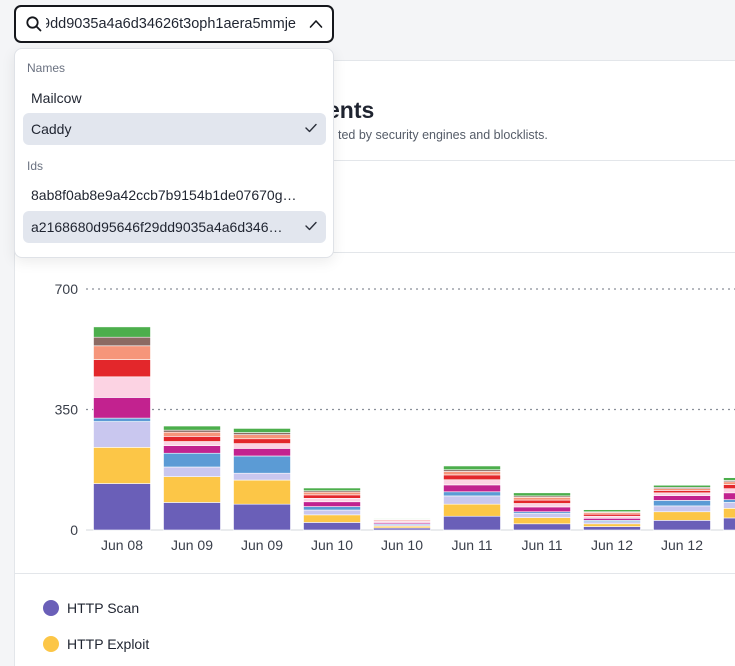 This screenshot has width=735, height=666. What do you see at coordinates (316, 24) in the screenshot?
I see `chevron-up-icon` at bounding box center [316, 24].